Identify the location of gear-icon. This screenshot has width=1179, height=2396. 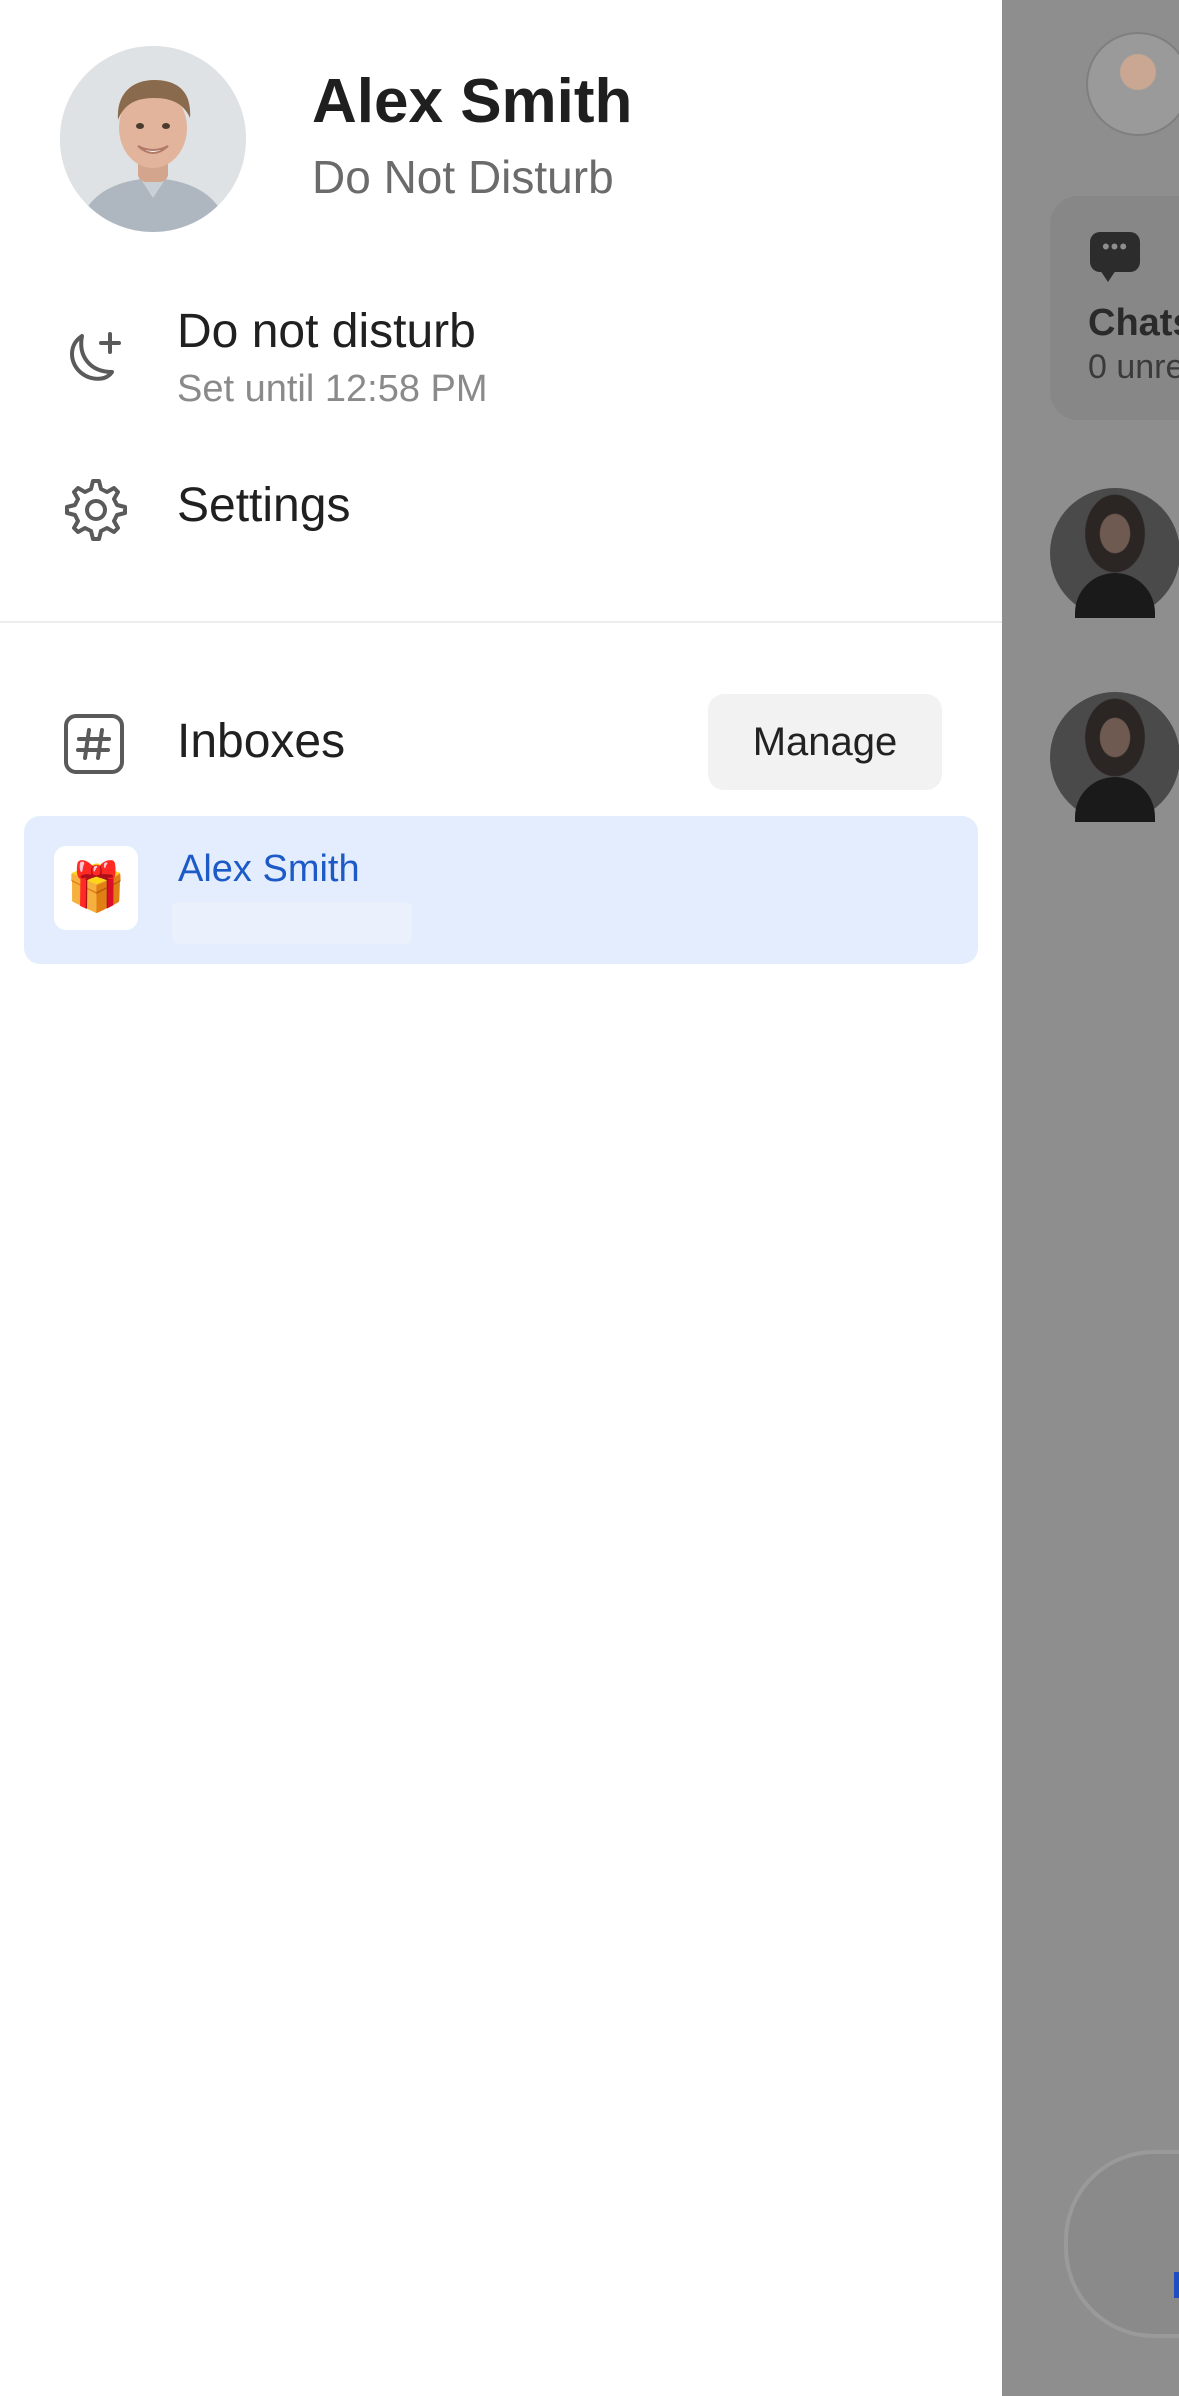
(96, 510).